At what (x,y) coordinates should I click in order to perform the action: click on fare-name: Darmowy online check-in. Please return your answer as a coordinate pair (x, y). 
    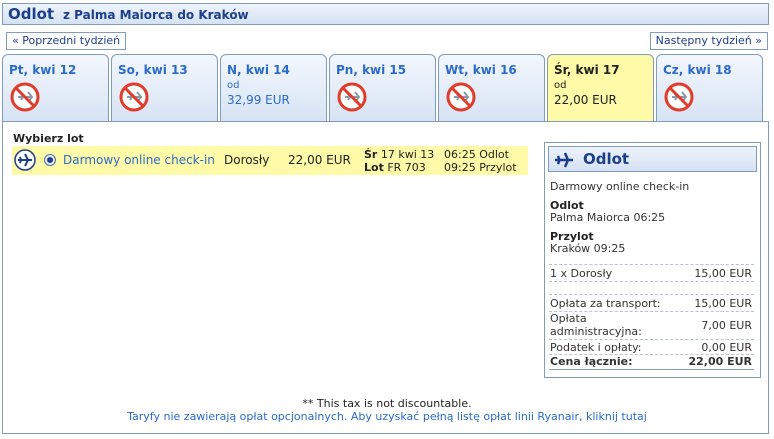
    Looking at the image, I should click on (139, 160).